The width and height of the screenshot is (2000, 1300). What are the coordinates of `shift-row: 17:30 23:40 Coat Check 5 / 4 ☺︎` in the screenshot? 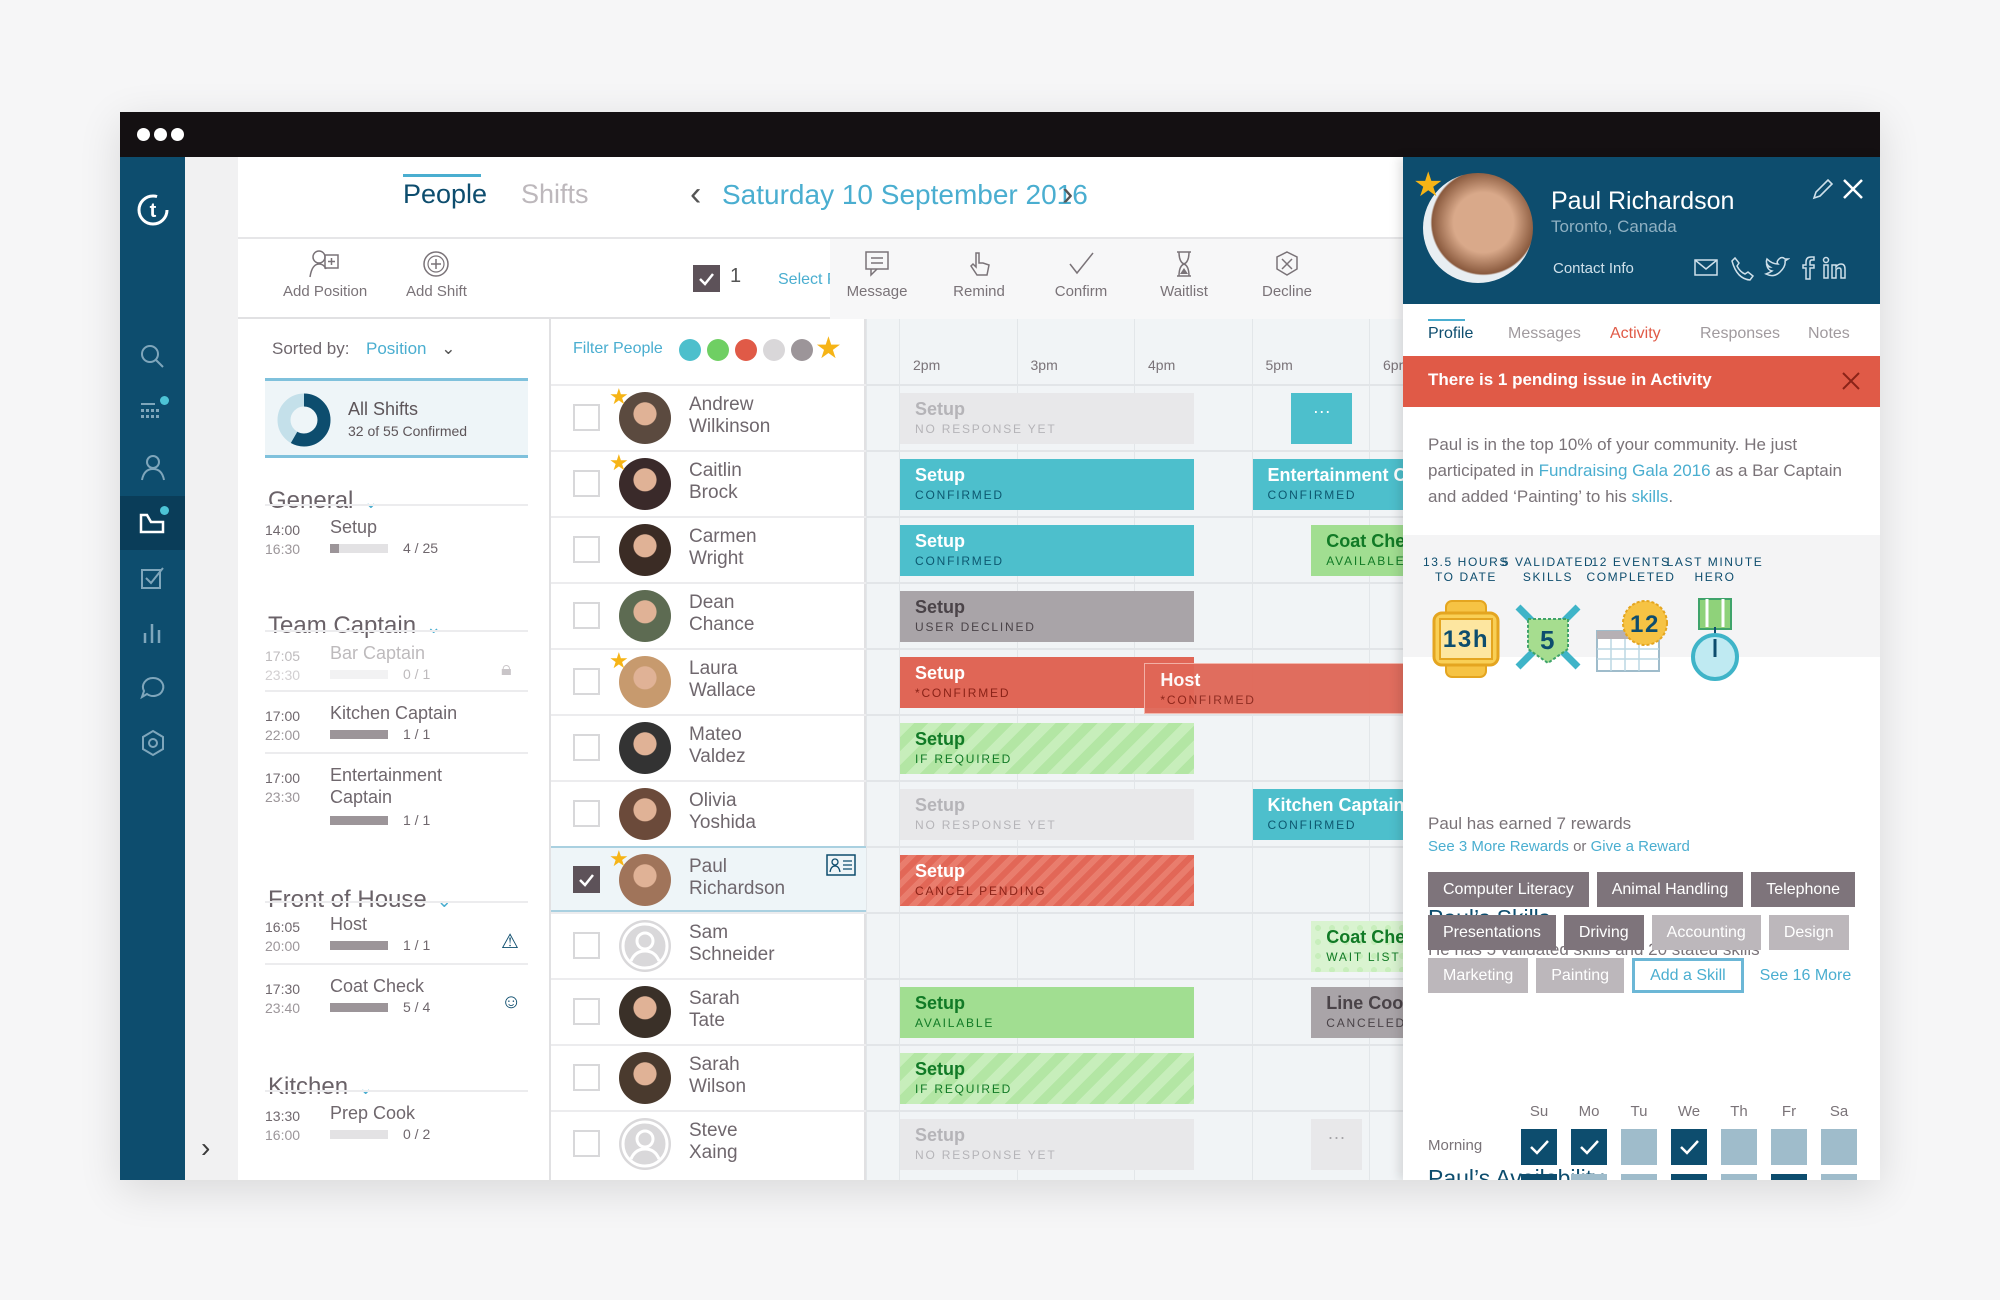 It's located at (396, 994).